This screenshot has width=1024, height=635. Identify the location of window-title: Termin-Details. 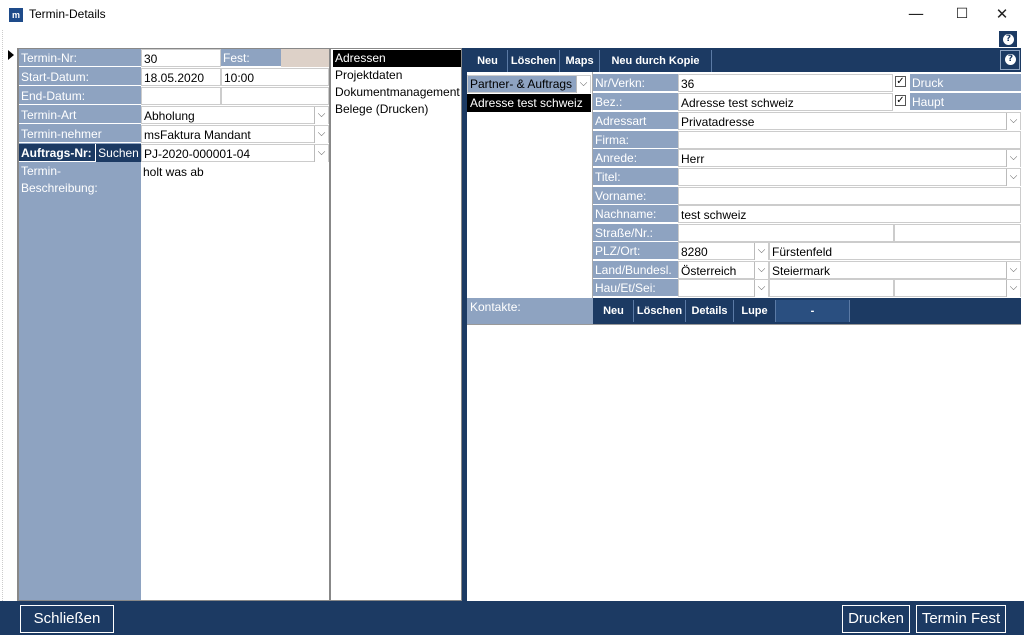
(67, 14).